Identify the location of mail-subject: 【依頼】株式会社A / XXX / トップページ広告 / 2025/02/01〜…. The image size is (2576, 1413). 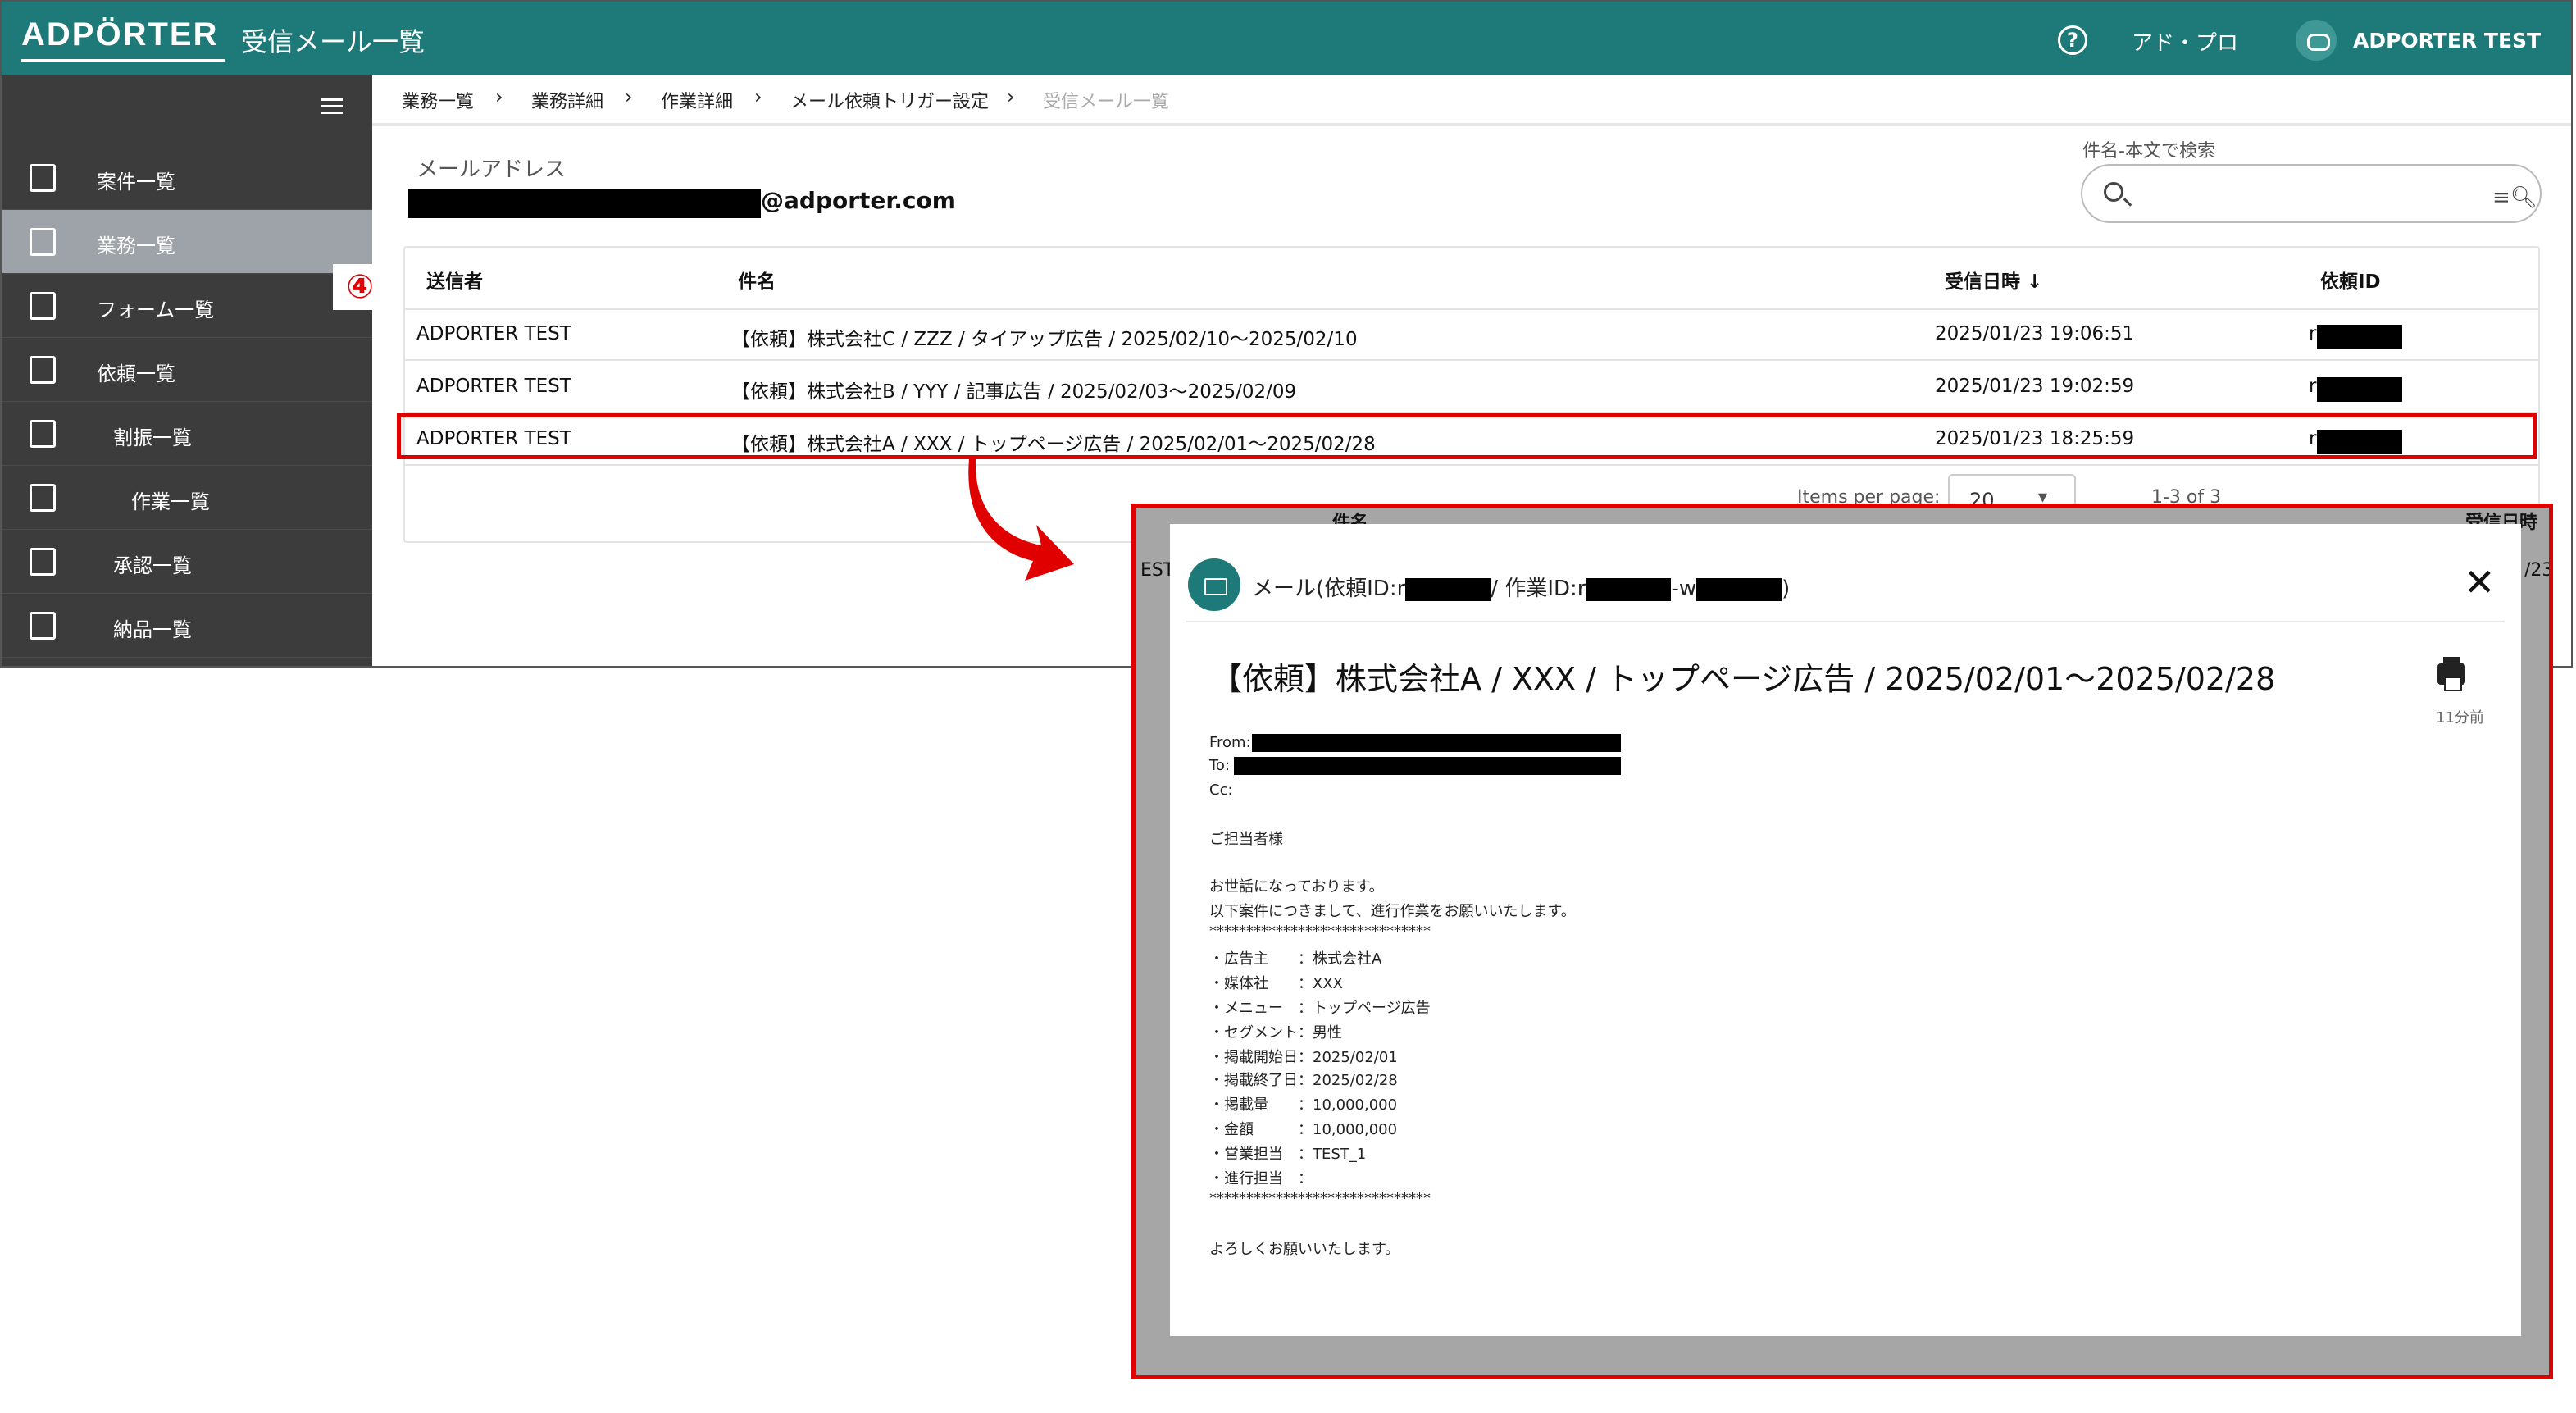
(1743, 679).